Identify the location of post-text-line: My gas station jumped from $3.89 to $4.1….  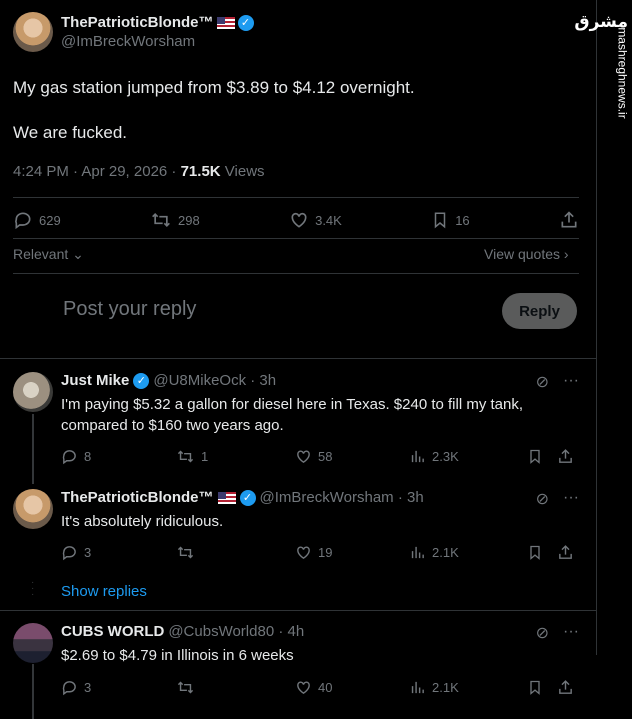
(214, 87).